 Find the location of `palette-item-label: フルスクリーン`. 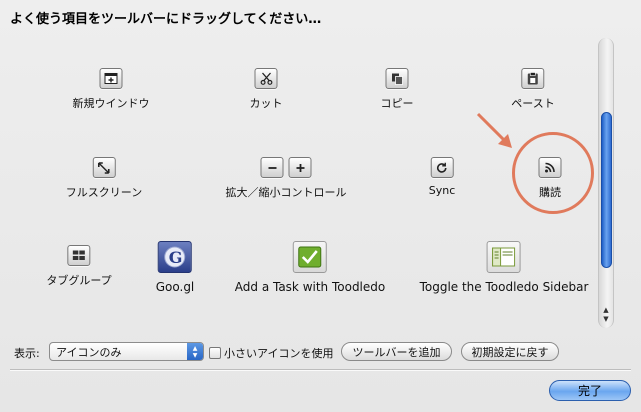

palette-item-label: フルスクリーン is located at coordinates (104, 192).